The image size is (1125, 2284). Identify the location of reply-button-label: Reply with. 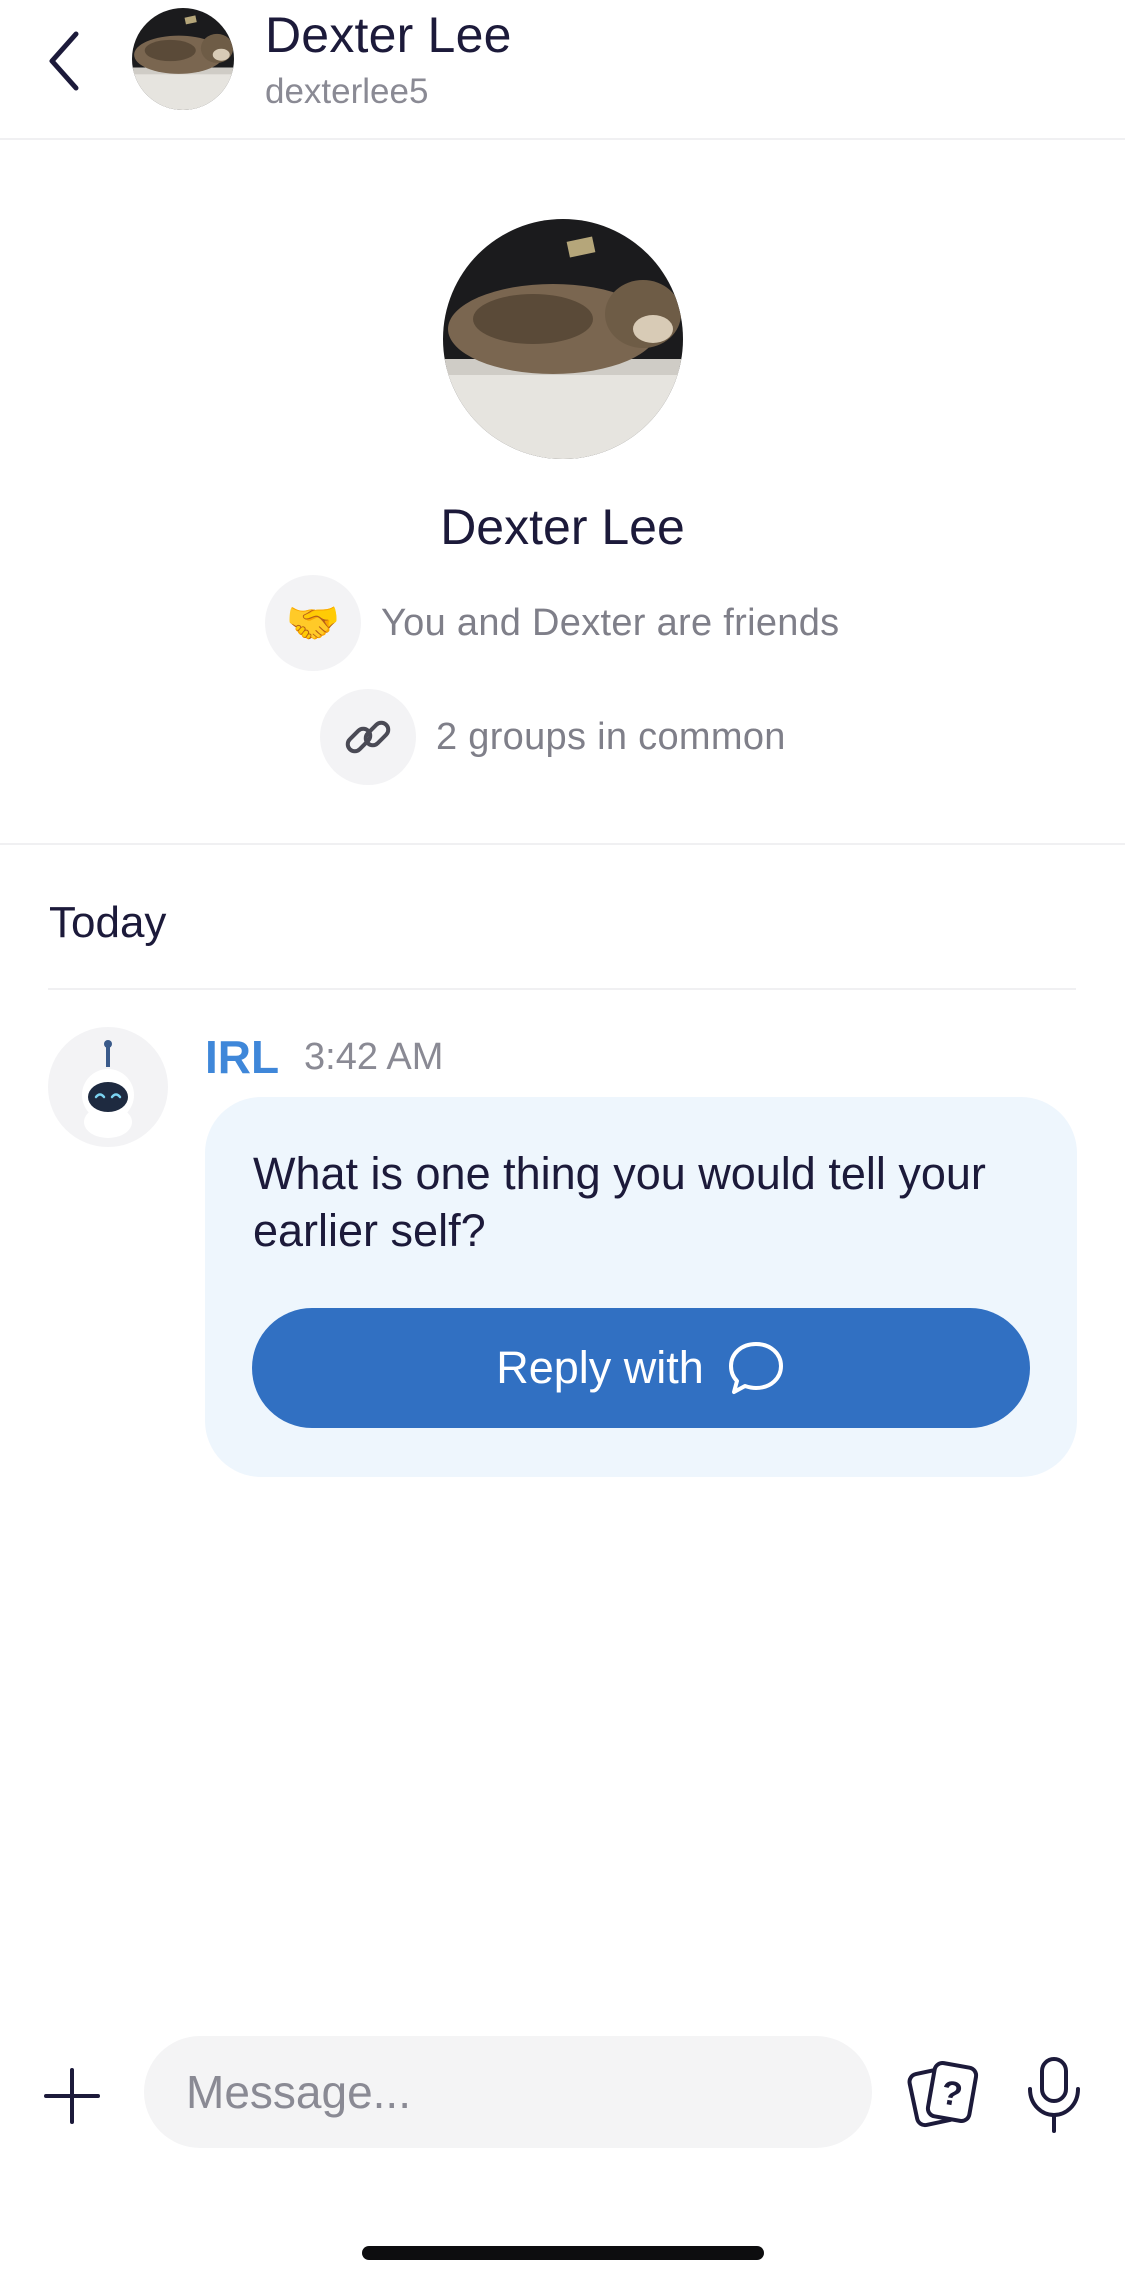
(600, 1367).